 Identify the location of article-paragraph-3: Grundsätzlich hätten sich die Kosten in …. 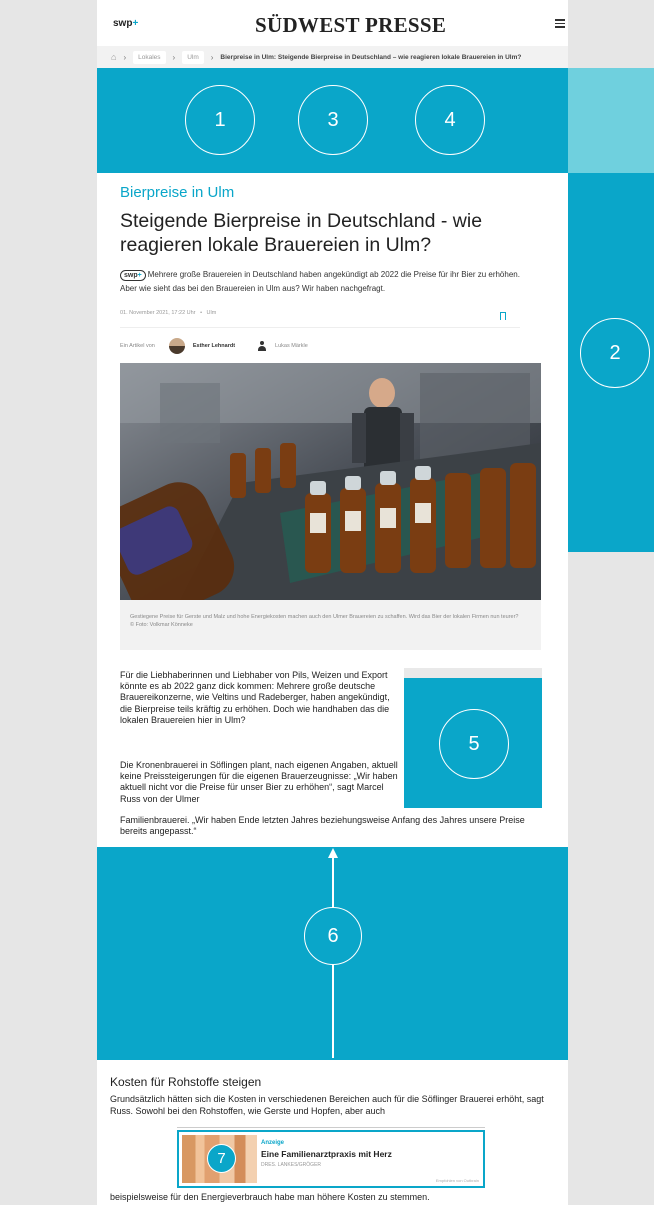
(327, 1105).